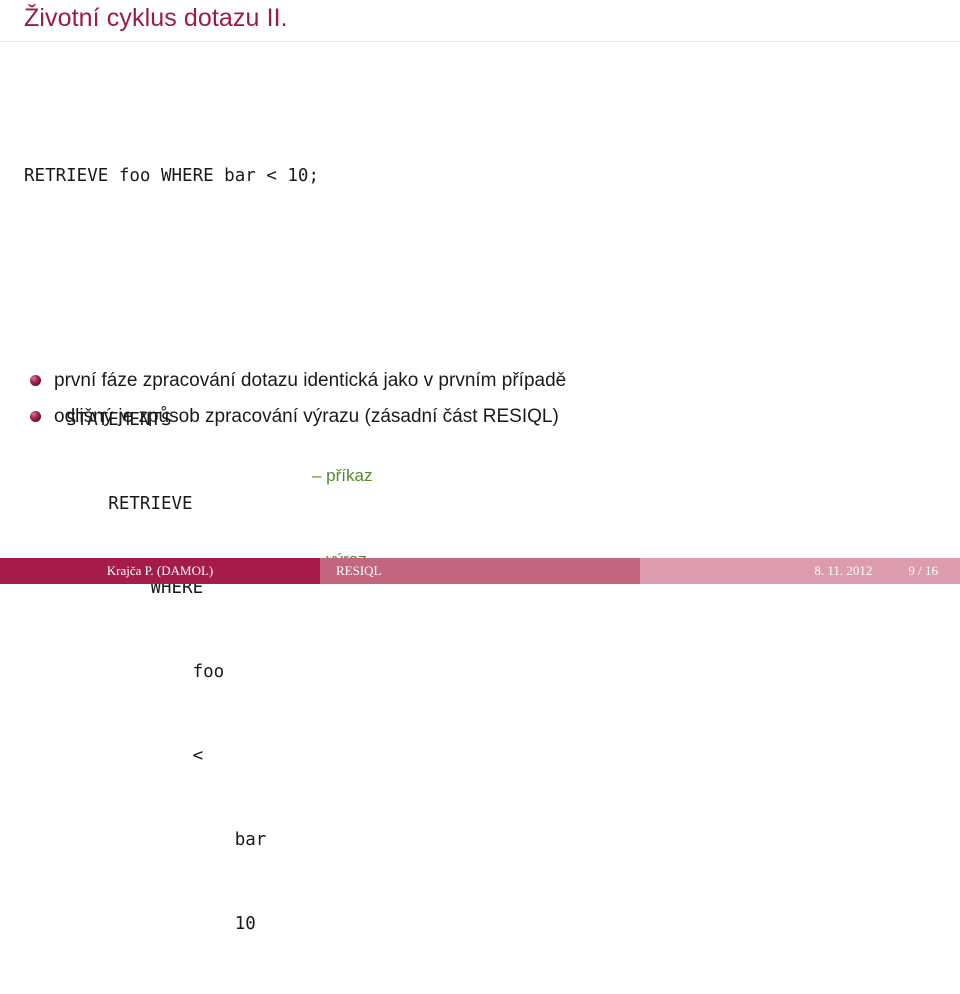  Describe the element at coordinates (843, 570) in the screenshot. I see `footer-date: 8. 11. 2012` at that location.